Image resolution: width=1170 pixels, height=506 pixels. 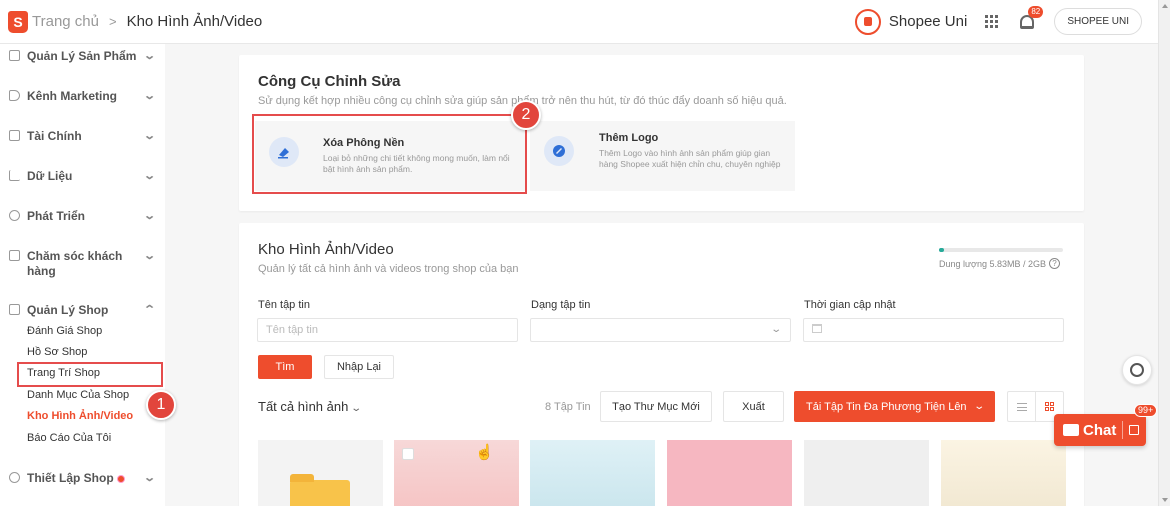 I want to click on filter-time-label: Thời gian cập nhật, so click(x=850, y=305).